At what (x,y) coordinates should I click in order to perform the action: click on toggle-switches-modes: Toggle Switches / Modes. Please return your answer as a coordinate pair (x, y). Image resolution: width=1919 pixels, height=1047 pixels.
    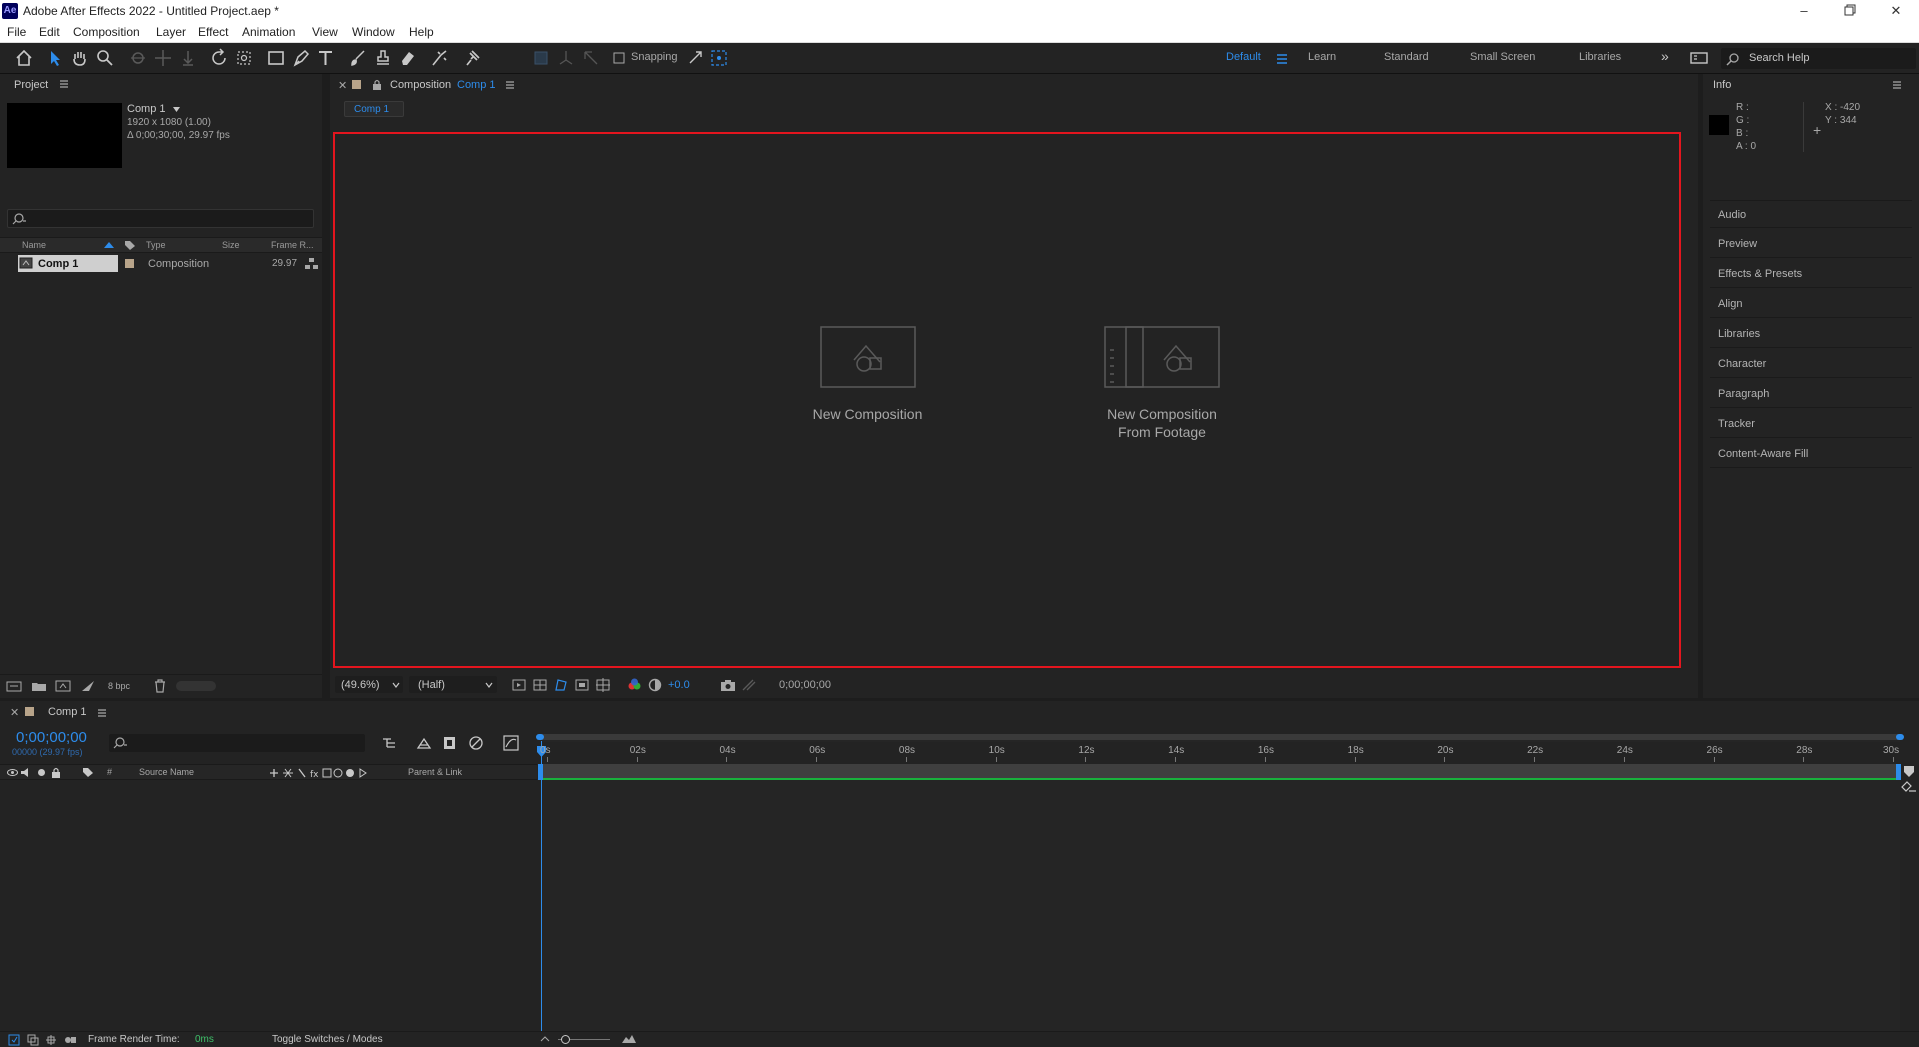
    Looking at the image, I should click on (327, 1039).